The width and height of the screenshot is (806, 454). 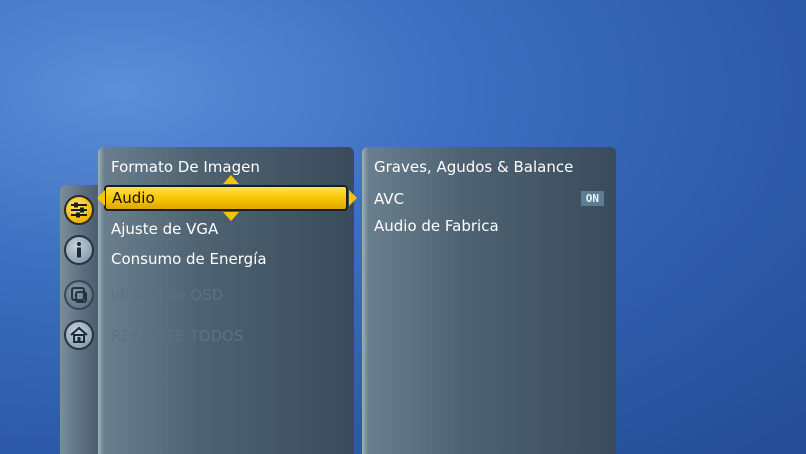 What do you see at coordinates (231, 179) in the screenshot?
I see `arrow-up-icon` at bounding box center [231, 179].